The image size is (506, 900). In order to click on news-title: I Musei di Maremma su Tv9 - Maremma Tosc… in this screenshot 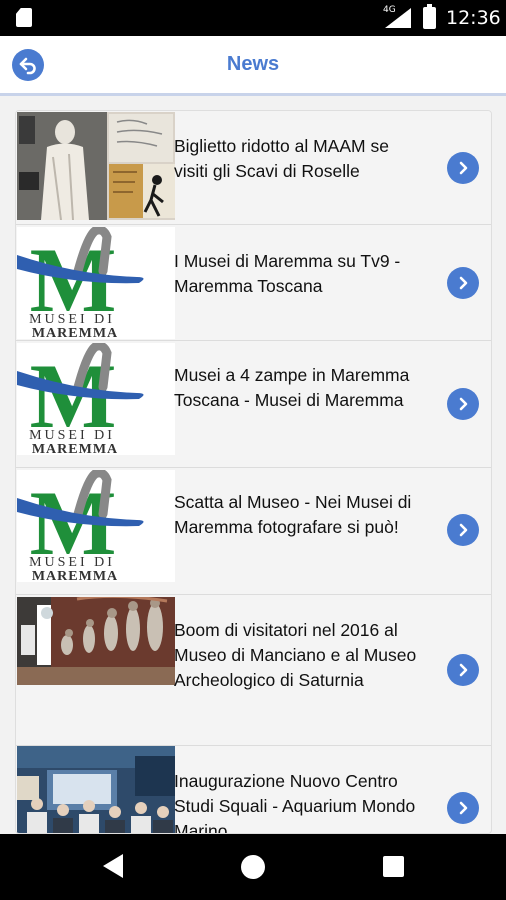, I will do `click(299, 274)`.